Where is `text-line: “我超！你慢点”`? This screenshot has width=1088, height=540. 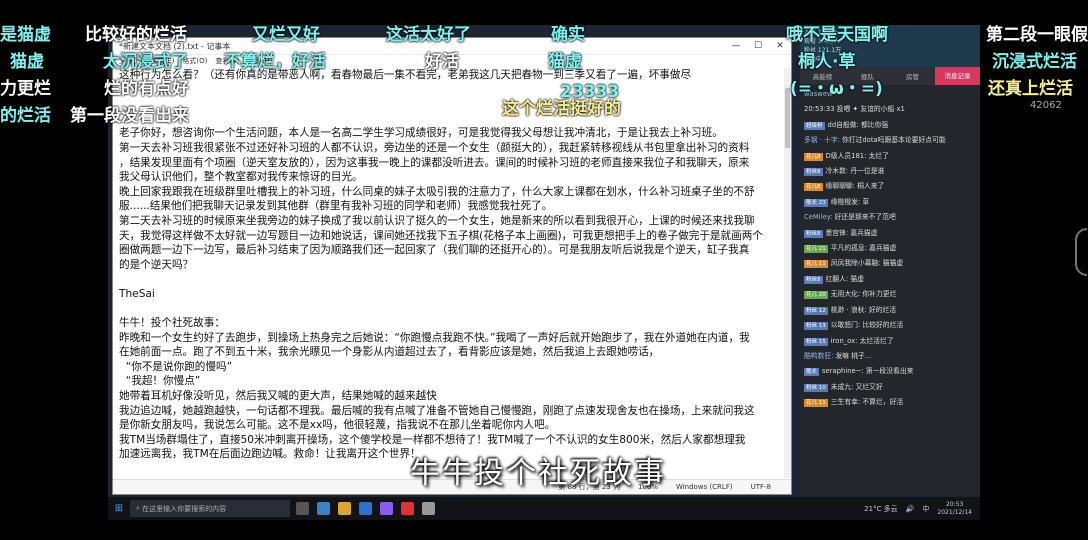
text-line: “我超！你慢点” is located at coordinates (160, 381).